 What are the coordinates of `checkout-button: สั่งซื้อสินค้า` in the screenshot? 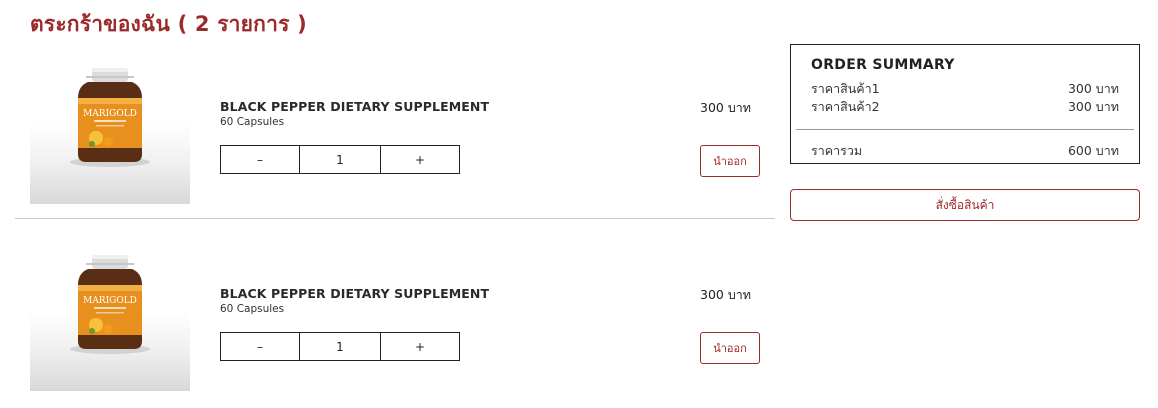 It's located at (965, 205).